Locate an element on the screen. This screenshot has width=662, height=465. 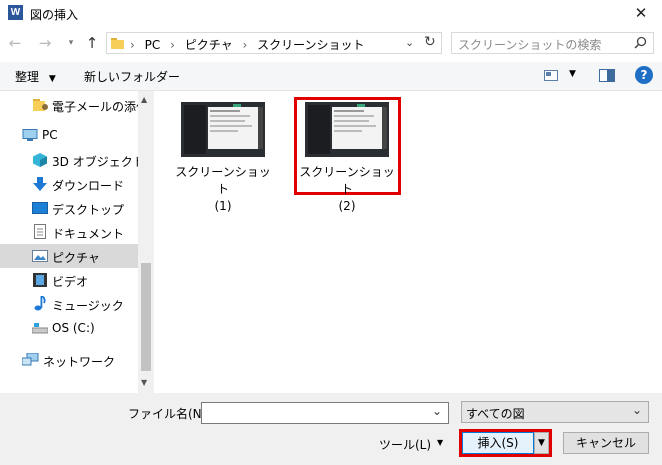
sidebar-item-os-drive: OS (C:) is located at coordinates (69, 328).